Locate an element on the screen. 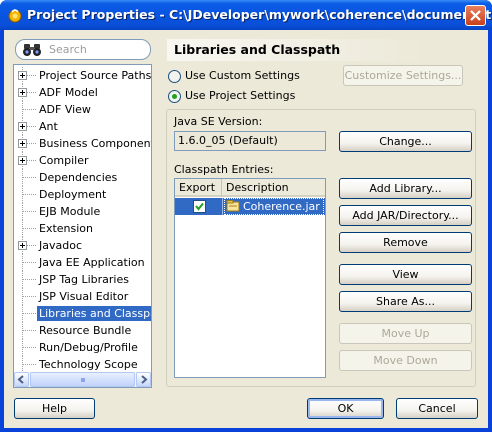  scroll-right-button is located at coordinates (143, 379).